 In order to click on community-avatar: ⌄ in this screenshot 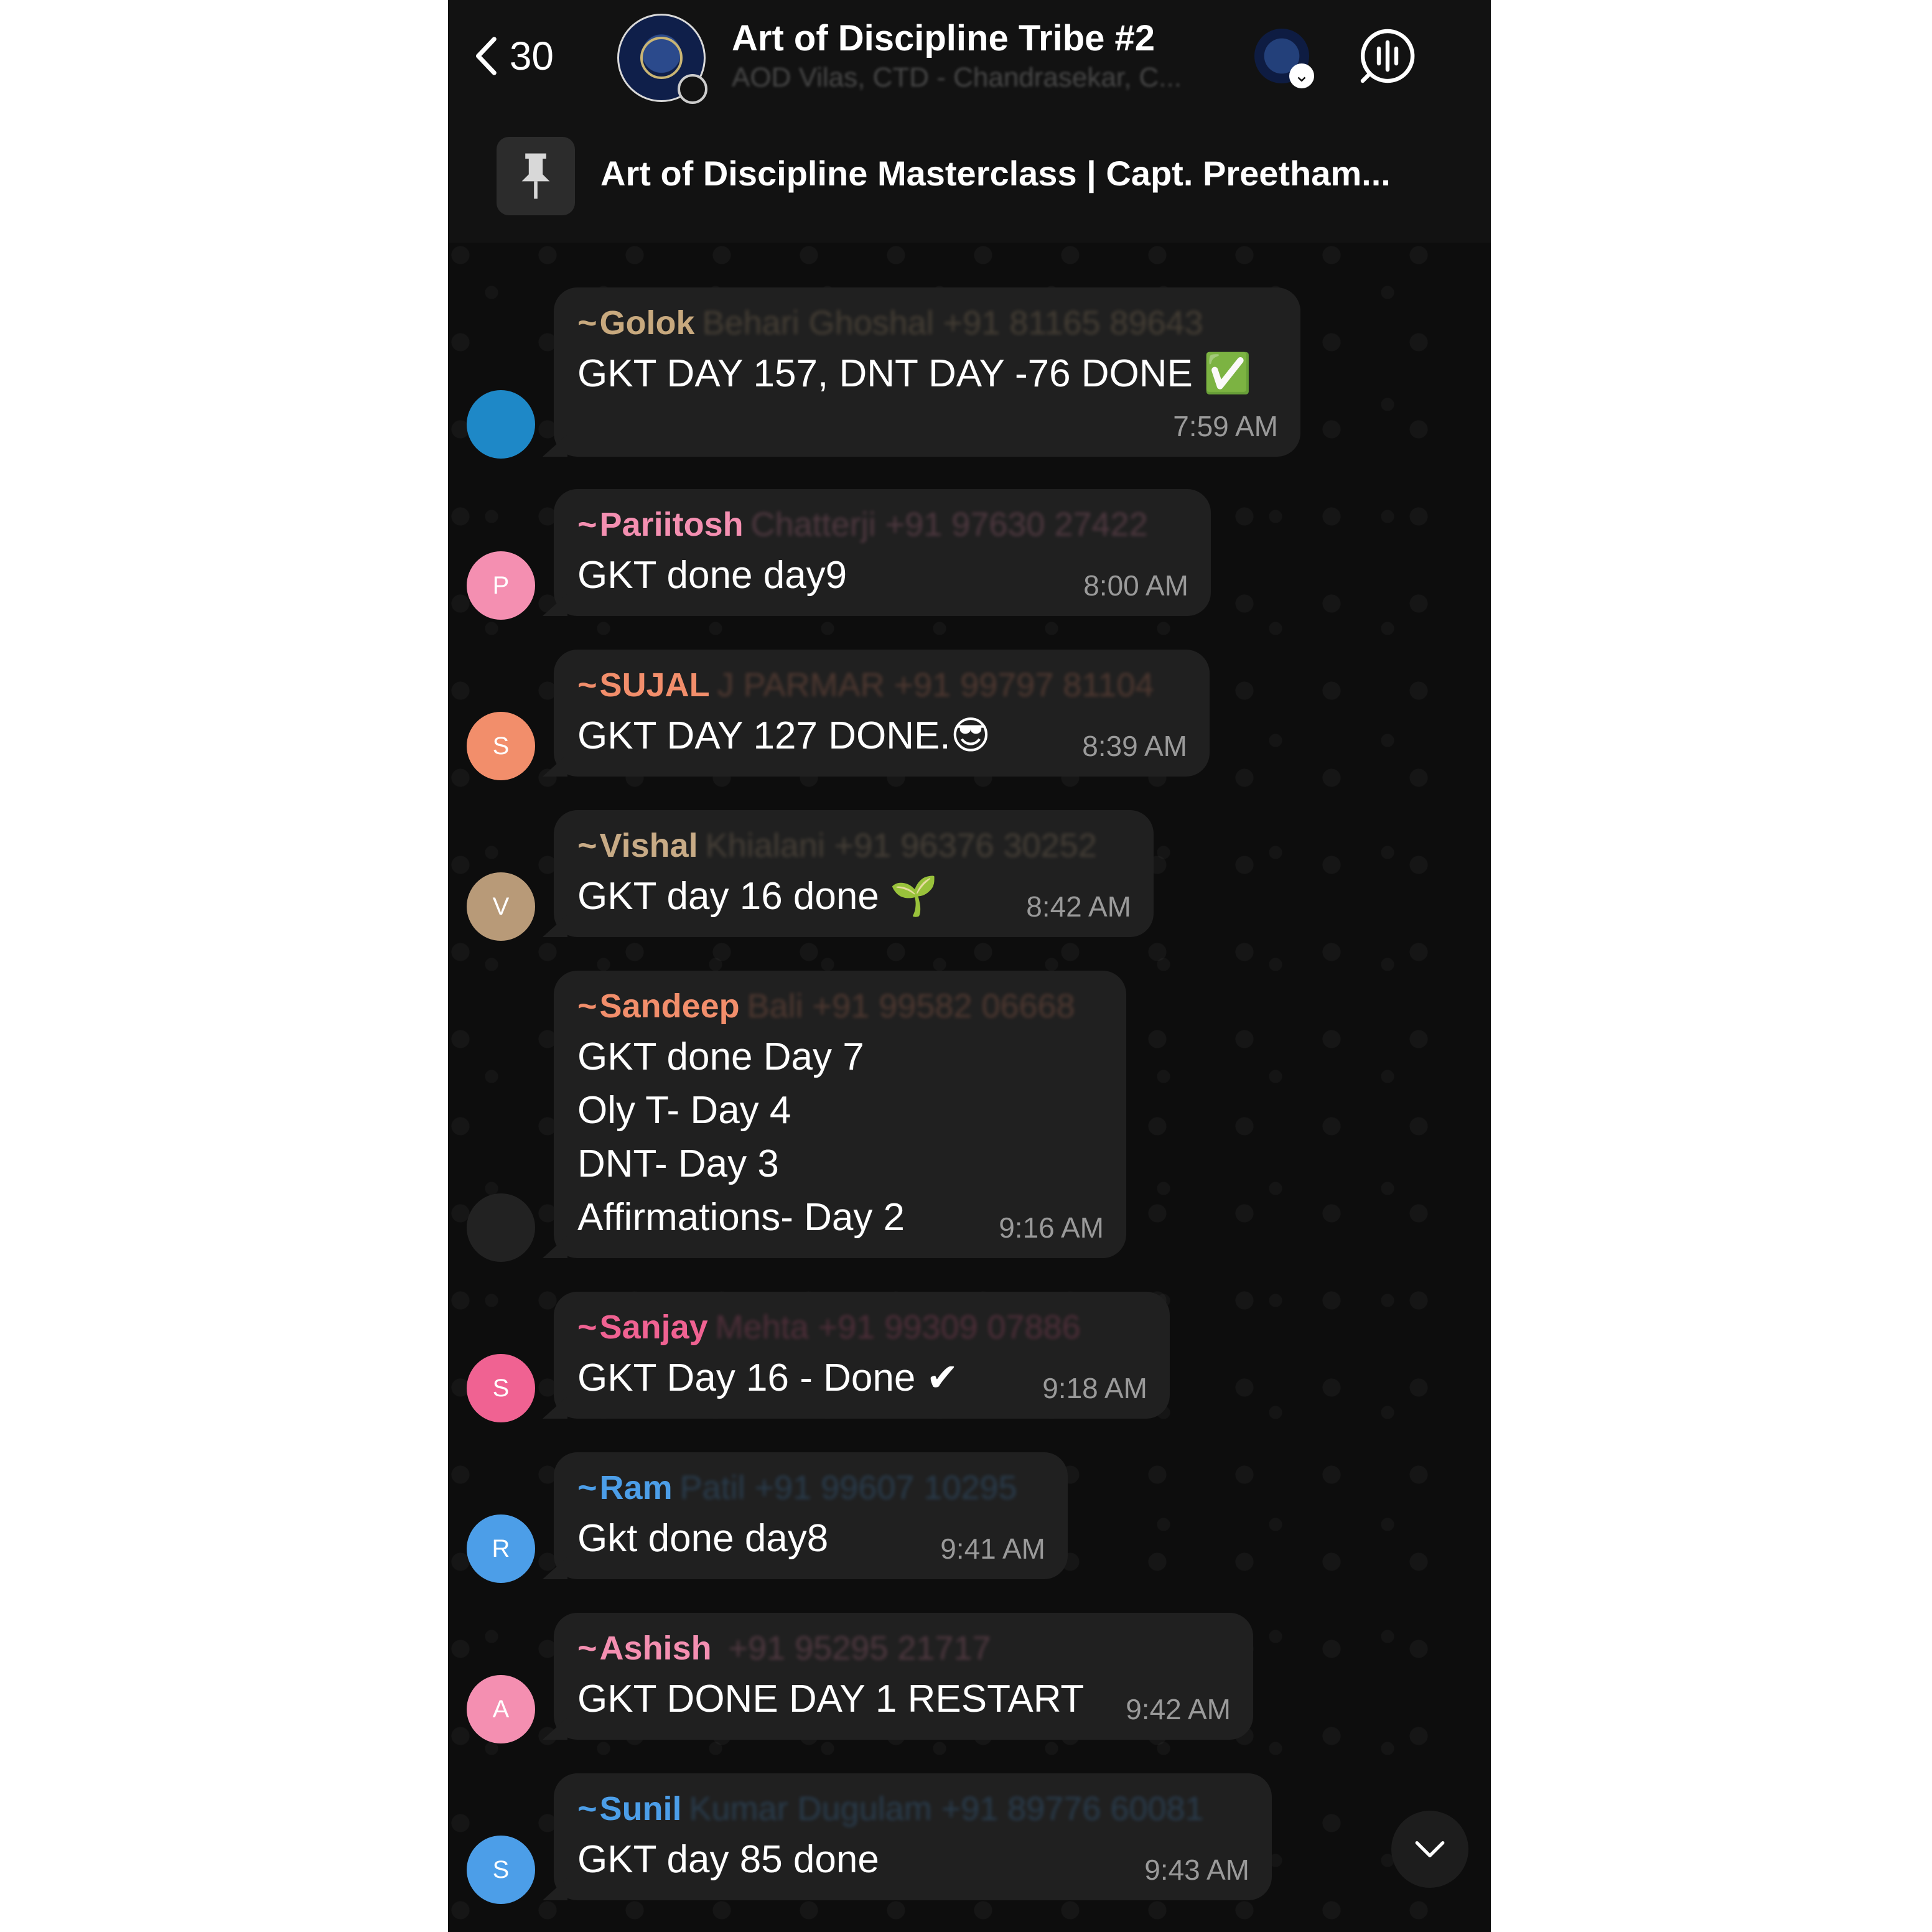, I will do `click(1284, 59)`.